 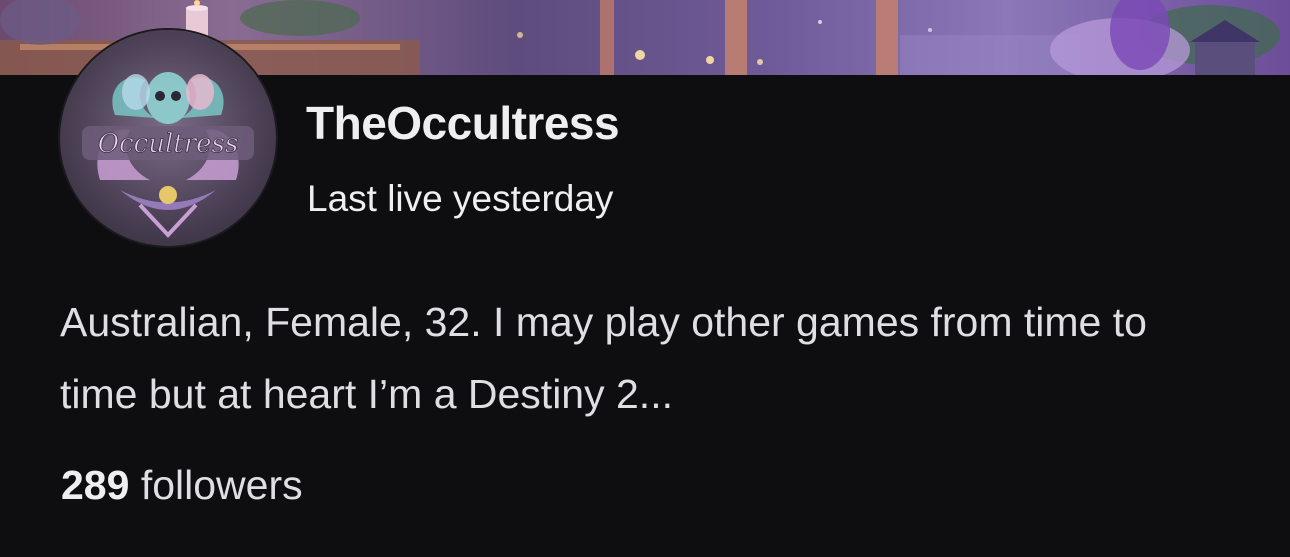 I want to click on live-status: Last live yesterday, so click(x=460, y=198).